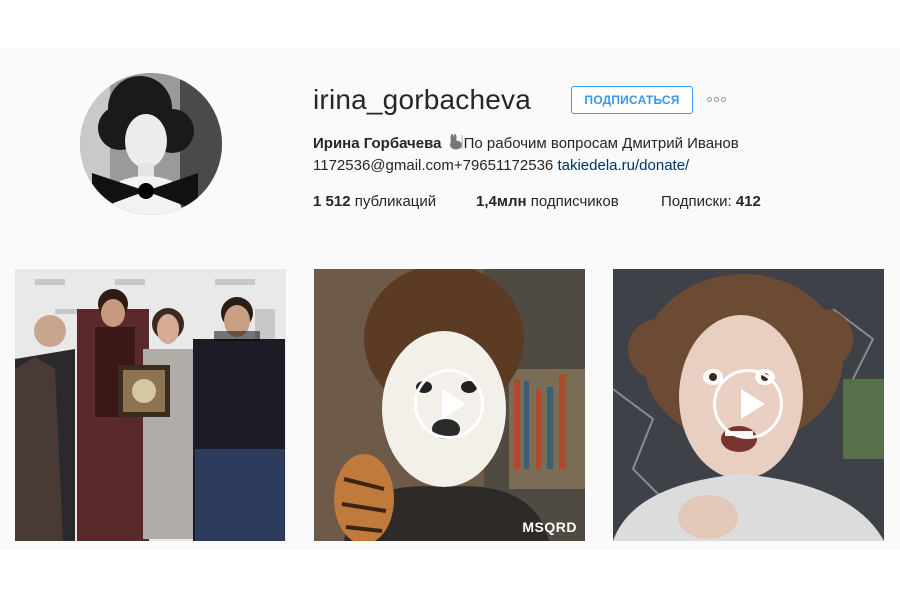 This screenshot has height=600, width=900. I want to click on avatar, so click(151, 144).